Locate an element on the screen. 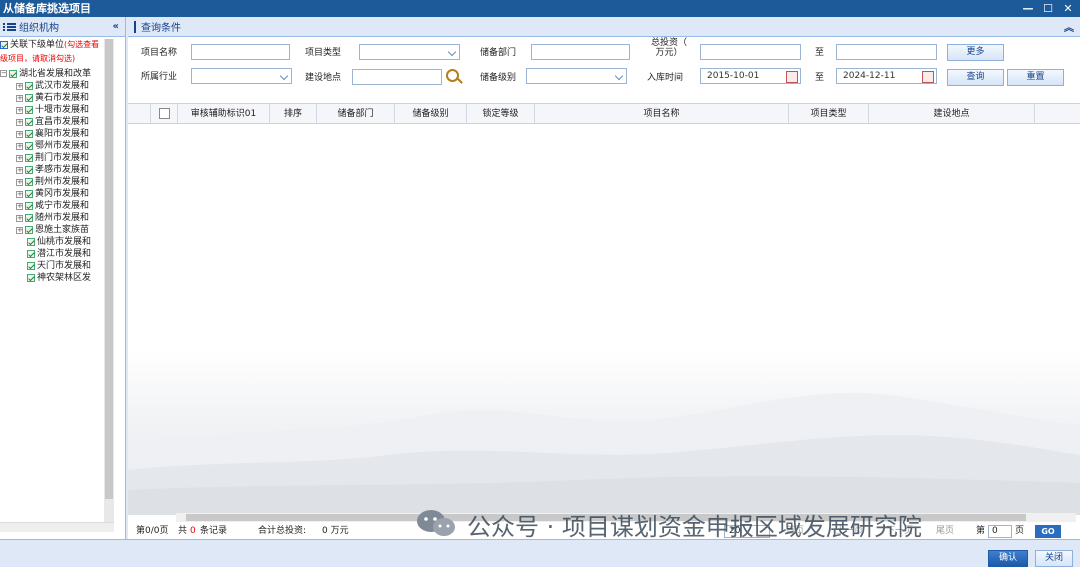 This screenshot has width=1080, height=567. col-audit-flag: 审核辅助标识01 is located at coordinates (224, 114).